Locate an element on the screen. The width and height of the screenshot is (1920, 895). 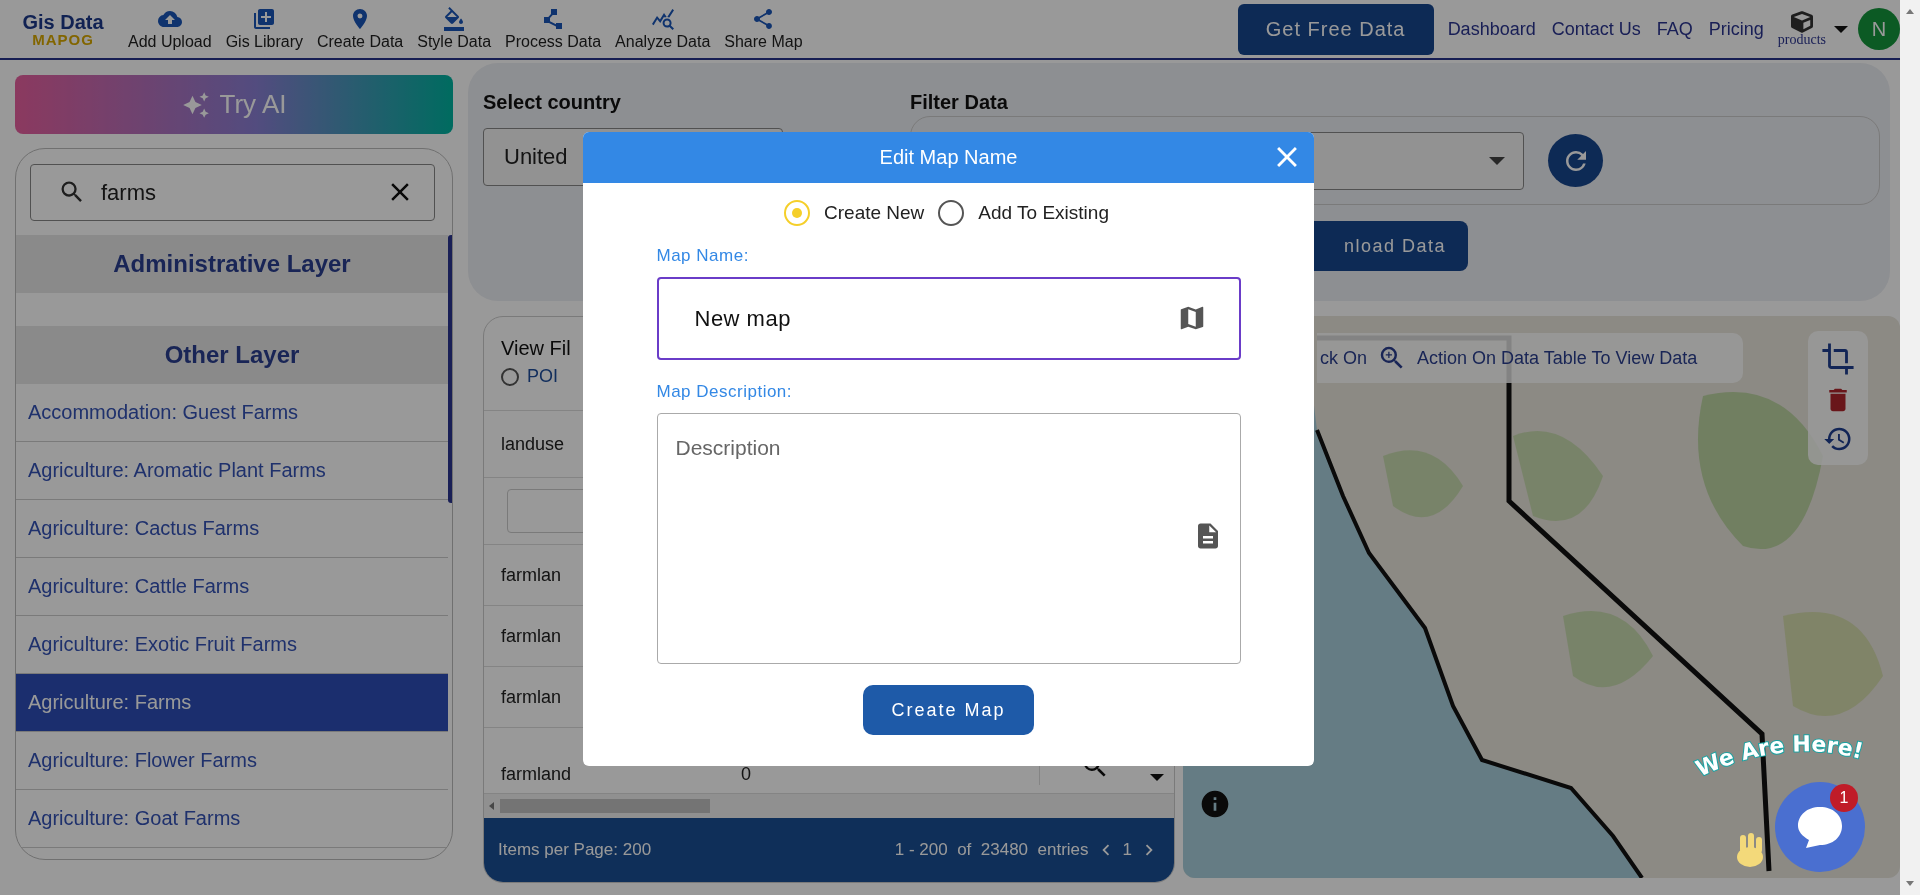
logo-title: Gis Data is located at coordinates (63, 21).